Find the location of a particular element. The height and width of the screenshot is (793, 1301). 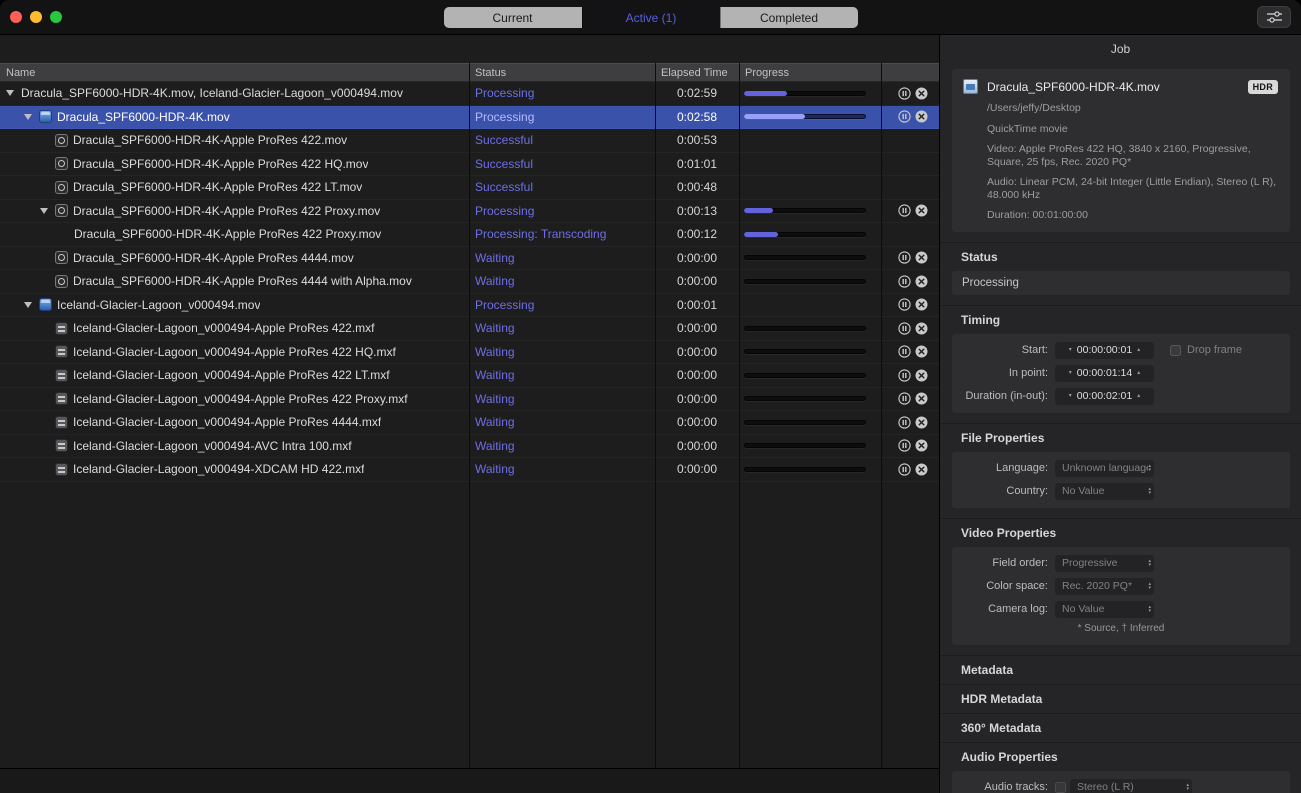

dropdown: Unknown language ▴ ▾ is located at coordinates (1104, 468).